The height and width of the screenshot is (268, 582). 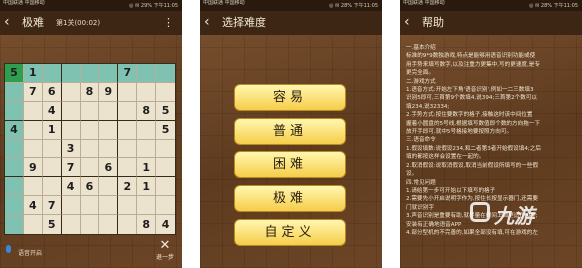 I want to click on status-right: ◎ ✉ 28% 下午11:05, so click(x=553, y=6).